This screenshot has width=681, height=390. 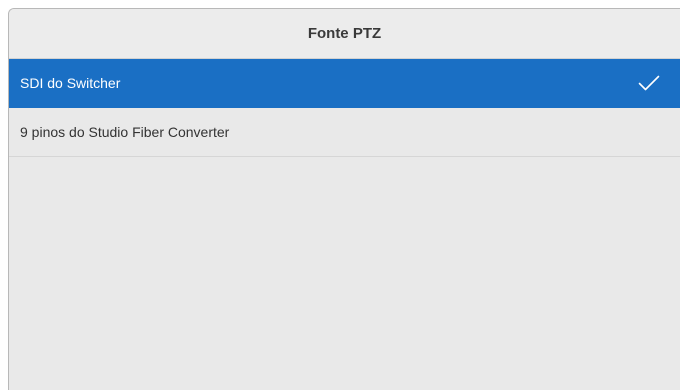 I want to click on checkmark-icon, so click(x=649, y=83).